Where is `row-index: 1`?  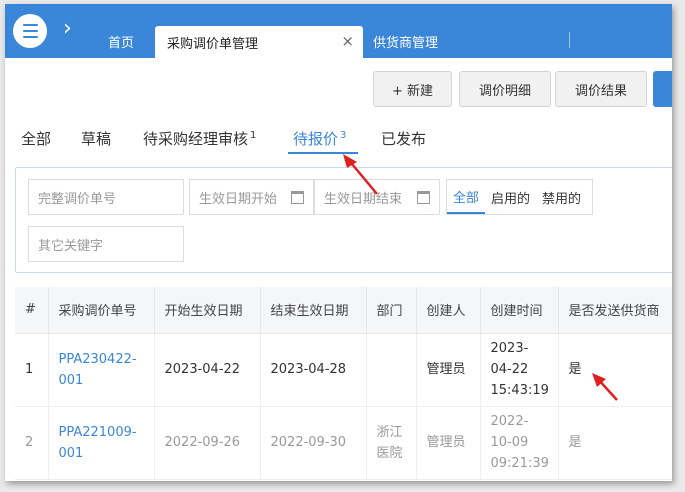 row-index: 1 is located at coordinates (32, 370).